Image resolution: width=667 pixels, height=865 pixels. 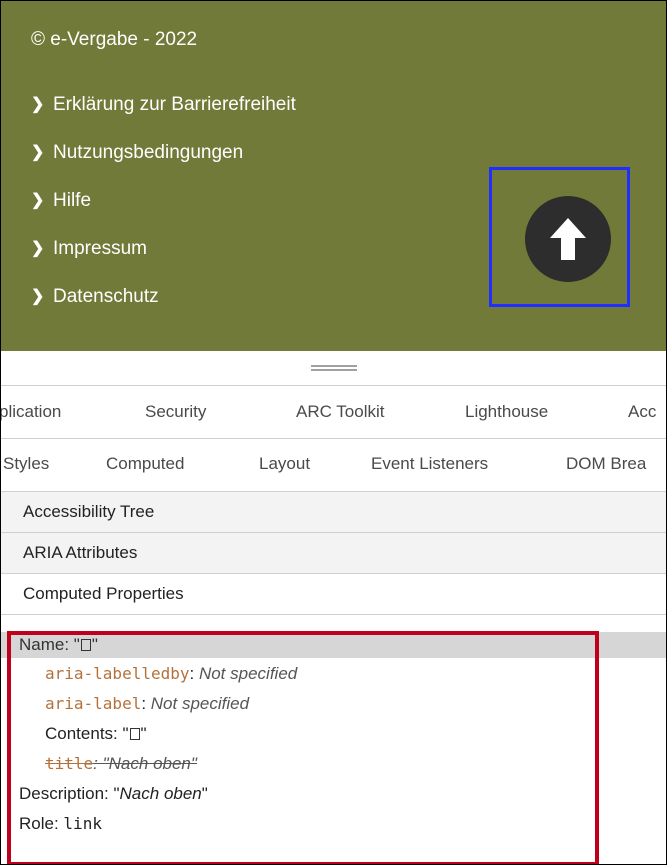 I want to click on tab-dom-breakpoints: DOM Brea, so click(x=606, y=464).